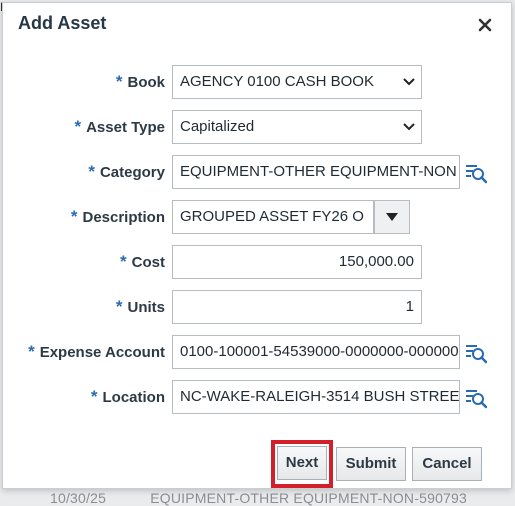 This screenshot has height=506, width=515. Describe the element at coordinates (297, 262) in the screenshot. I see `cost-input: 150,000.00` at that location.